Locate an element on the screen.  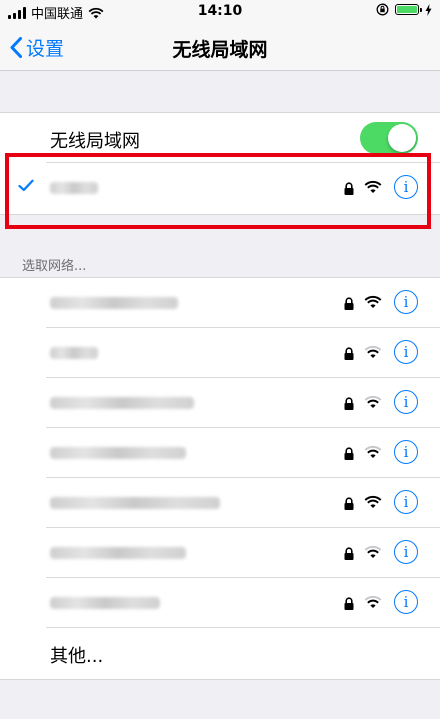
navigation-bar: 设置 无线局域网 is located at coordinates (220, 46).